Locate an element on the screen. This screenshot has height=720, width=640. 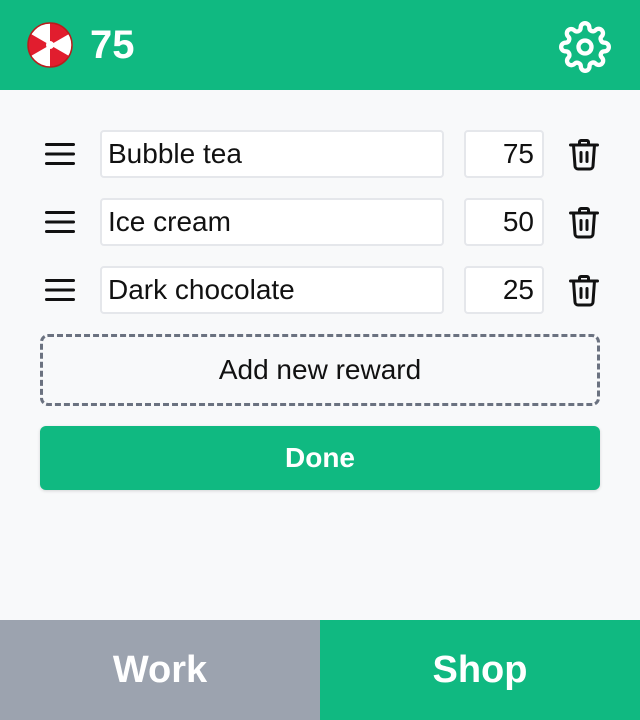
done-label: Done is located at coordinates (320, 457).